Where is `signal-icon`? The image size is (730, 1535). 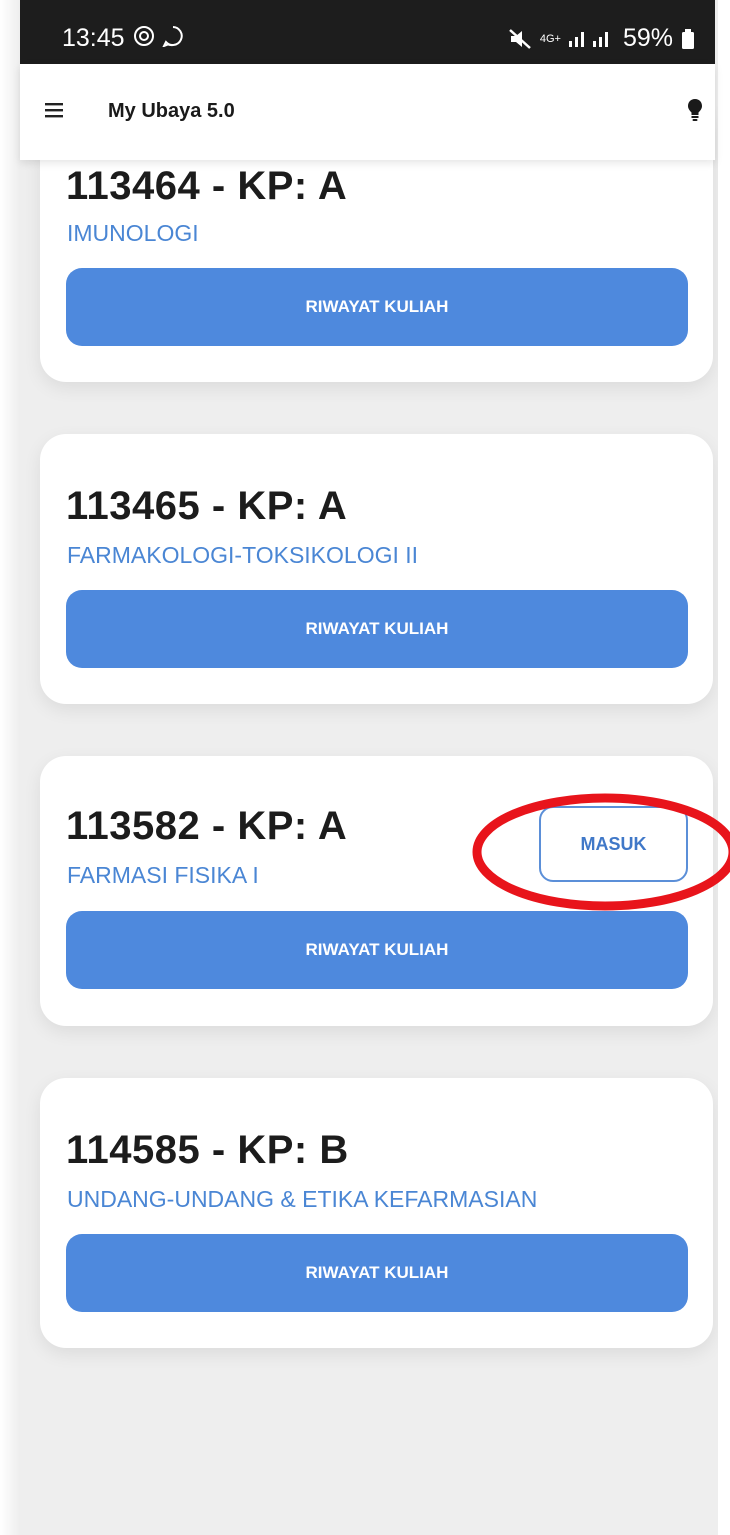
signal-icon is located at coordinates (588, 39).